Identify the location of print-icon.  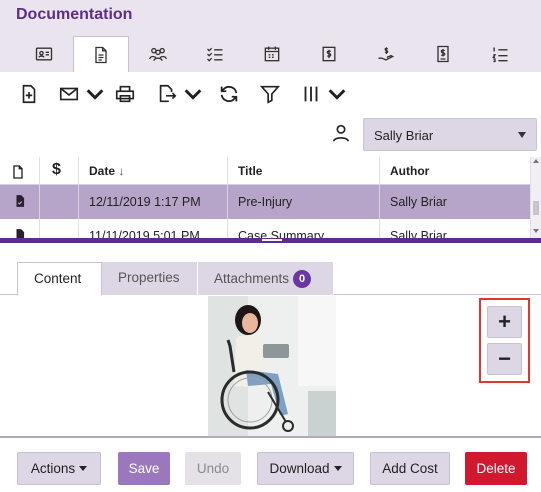
(125, 94).